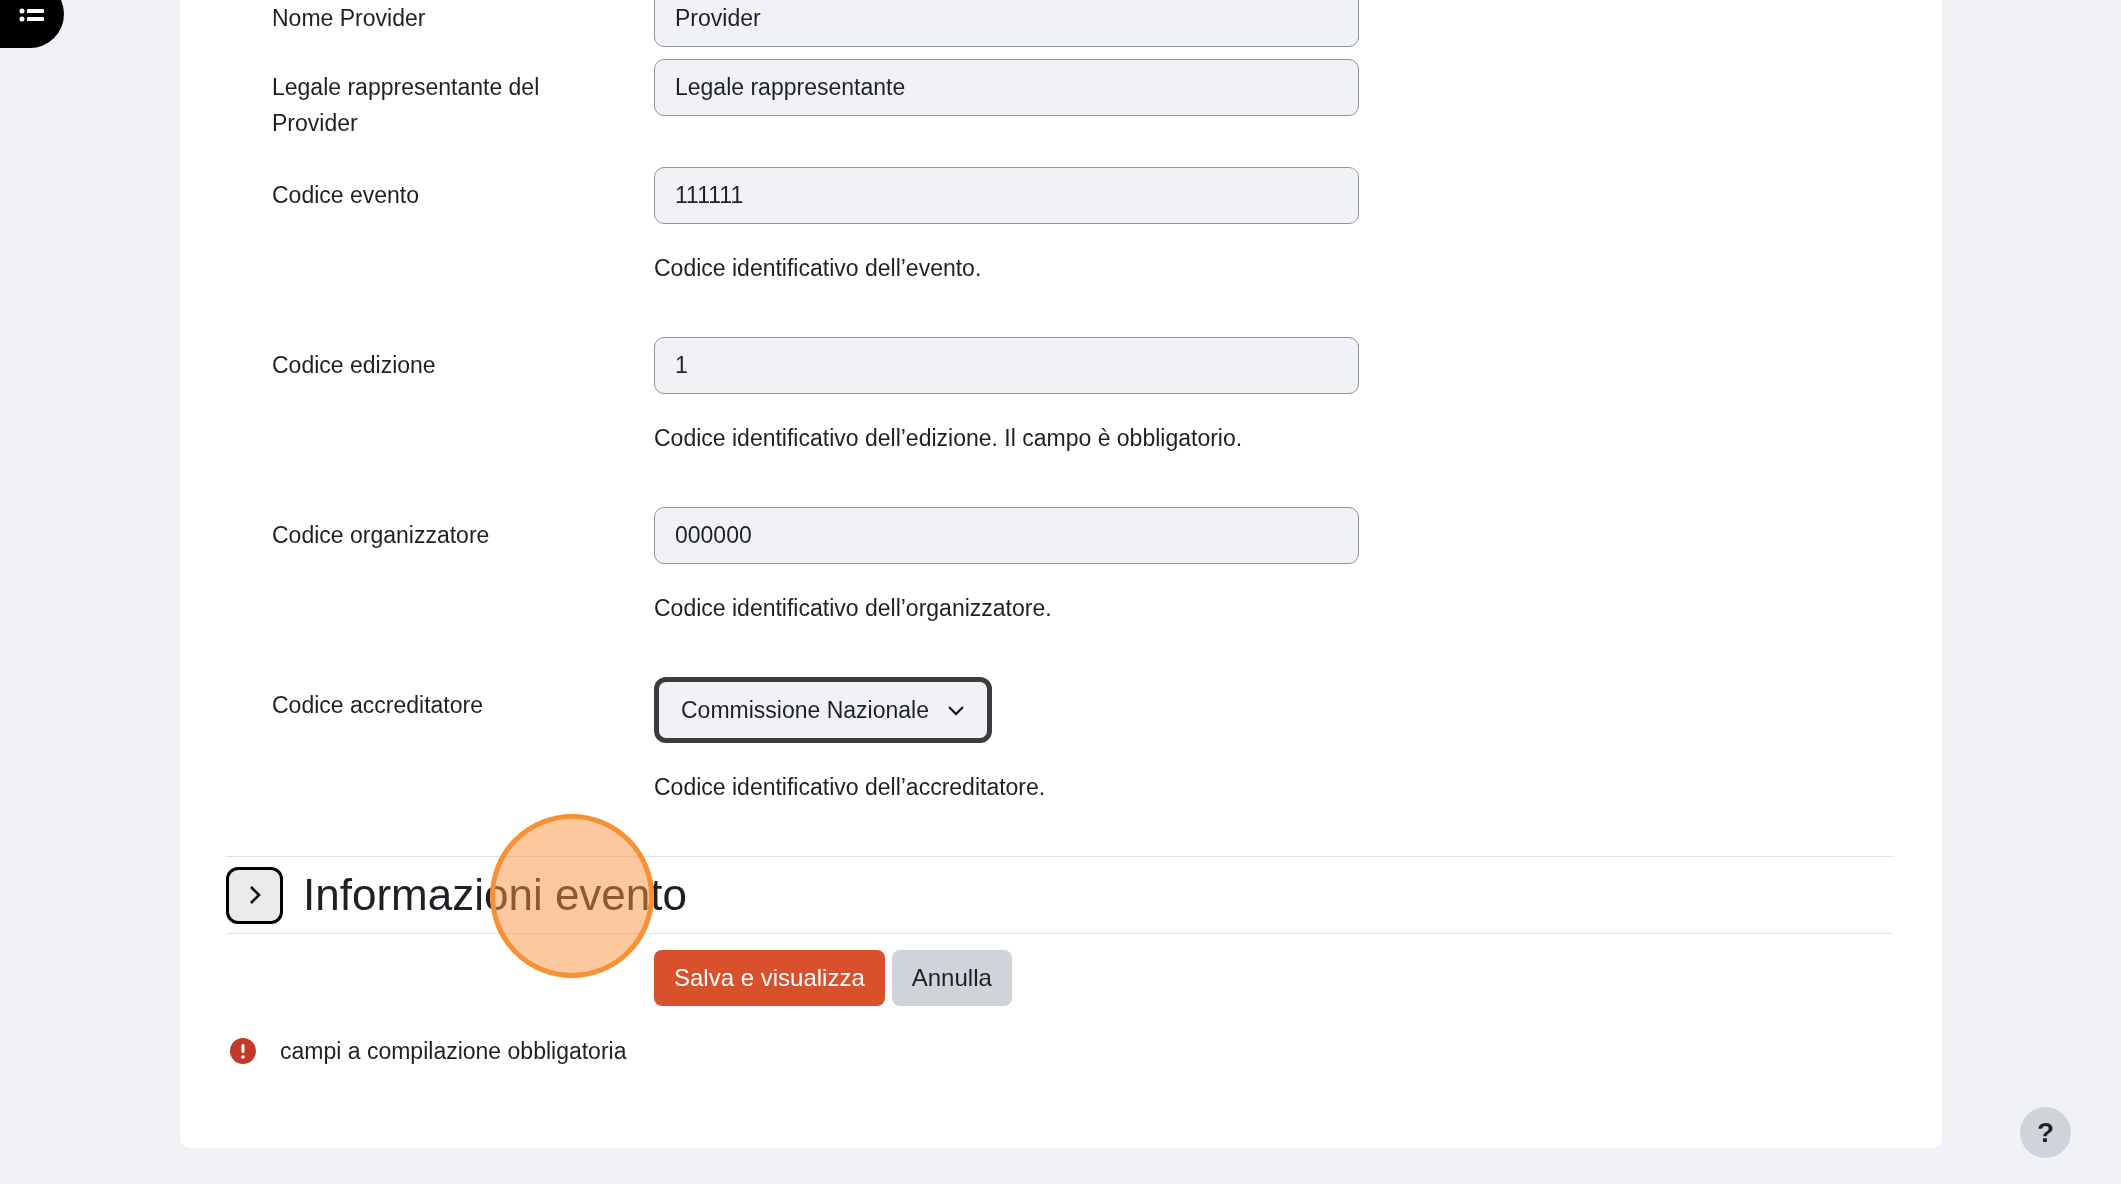 This screenshot has width=2121, height=1184. I want to click on text-field: 1, so click(1006, 365).